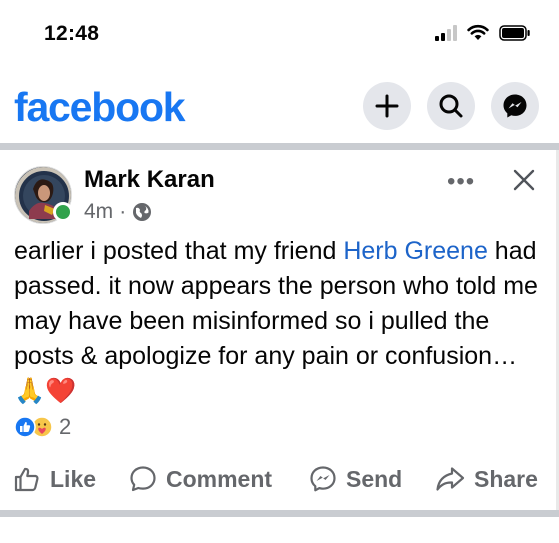 The height and width of the screenshot is (543, 559). Describe the element at coordinates (118, 212) in the screenshot. I see `post-meta: 4m ·` at that location.